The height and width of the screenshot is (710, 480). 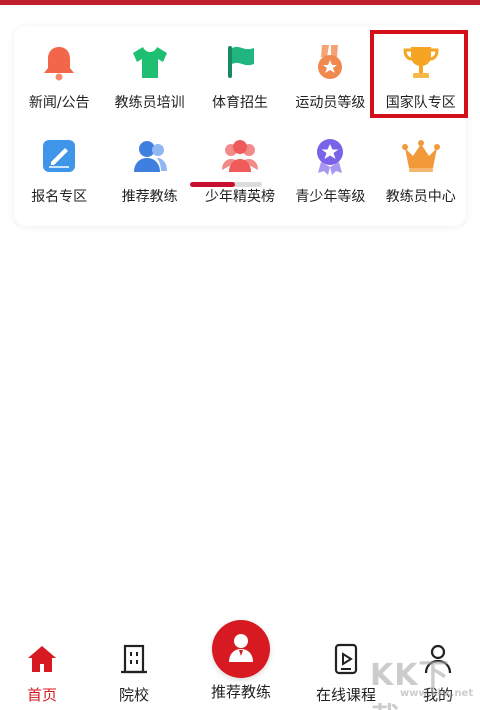 I want to click on badge-icon, so click(x=330, y=156).